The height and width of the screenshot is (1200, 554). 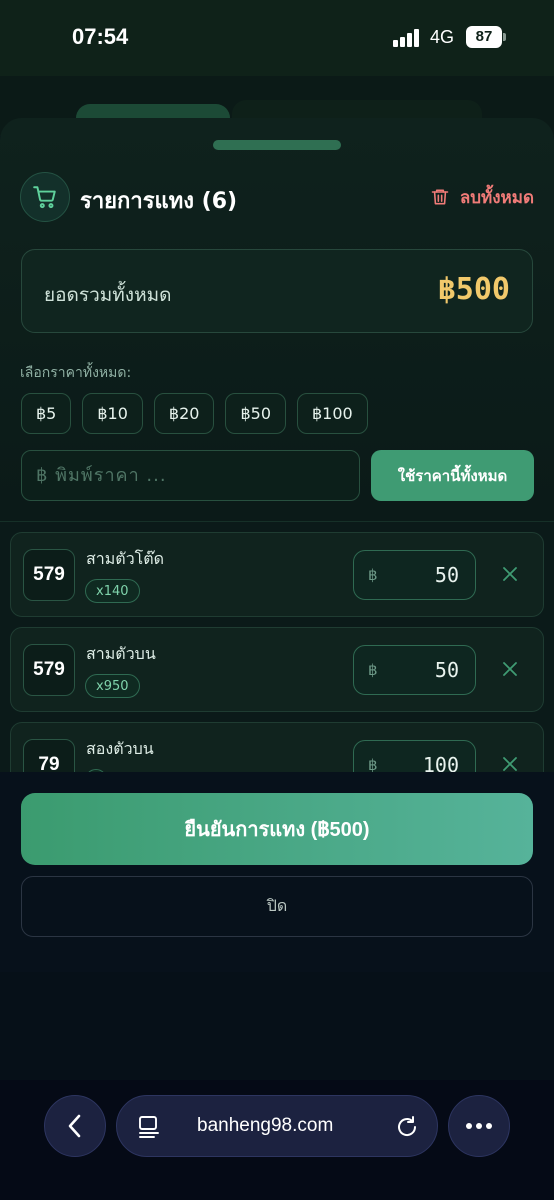 I want to click on price-chip-20: ฿20, so click(x=184, y=413).